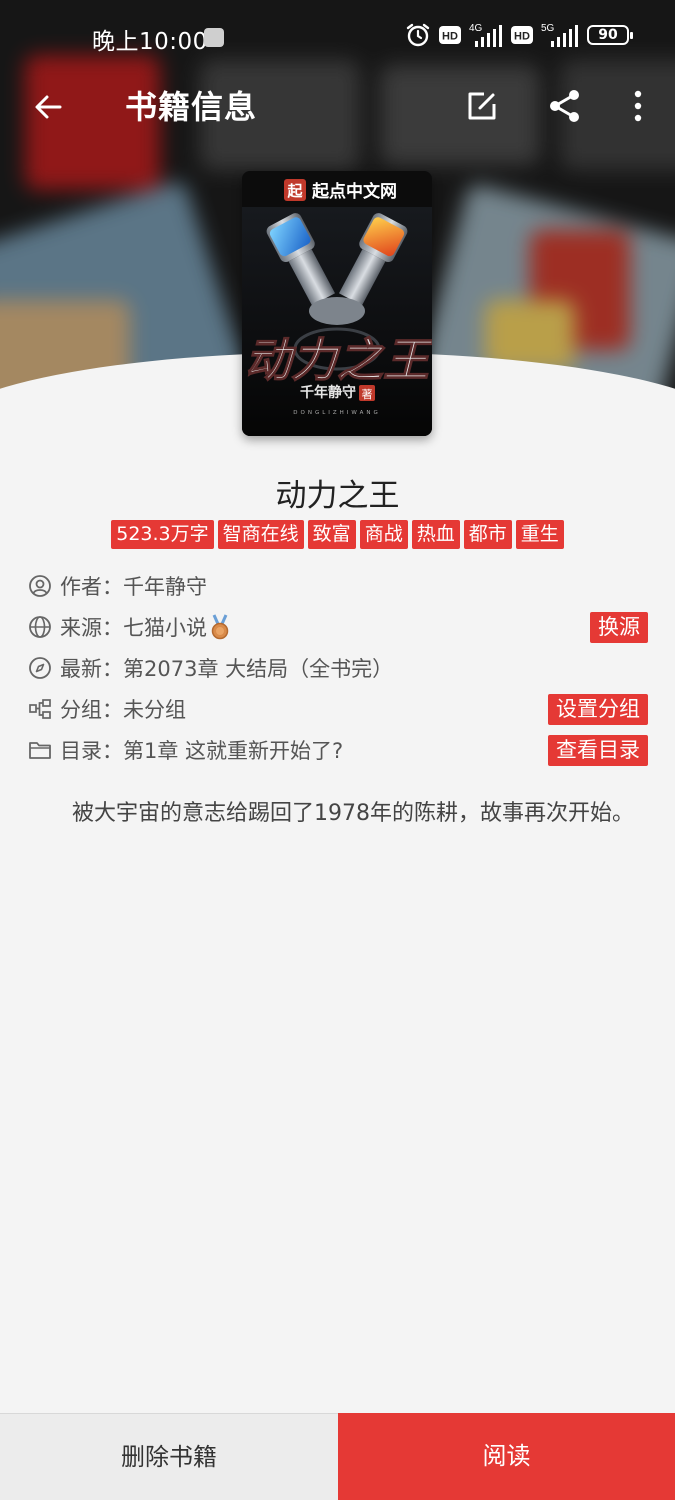 The image size is (675, 1500). Describe the element at coordinates (619, 627) in the screenshot. I see `change-source-button: 换源` at that location.